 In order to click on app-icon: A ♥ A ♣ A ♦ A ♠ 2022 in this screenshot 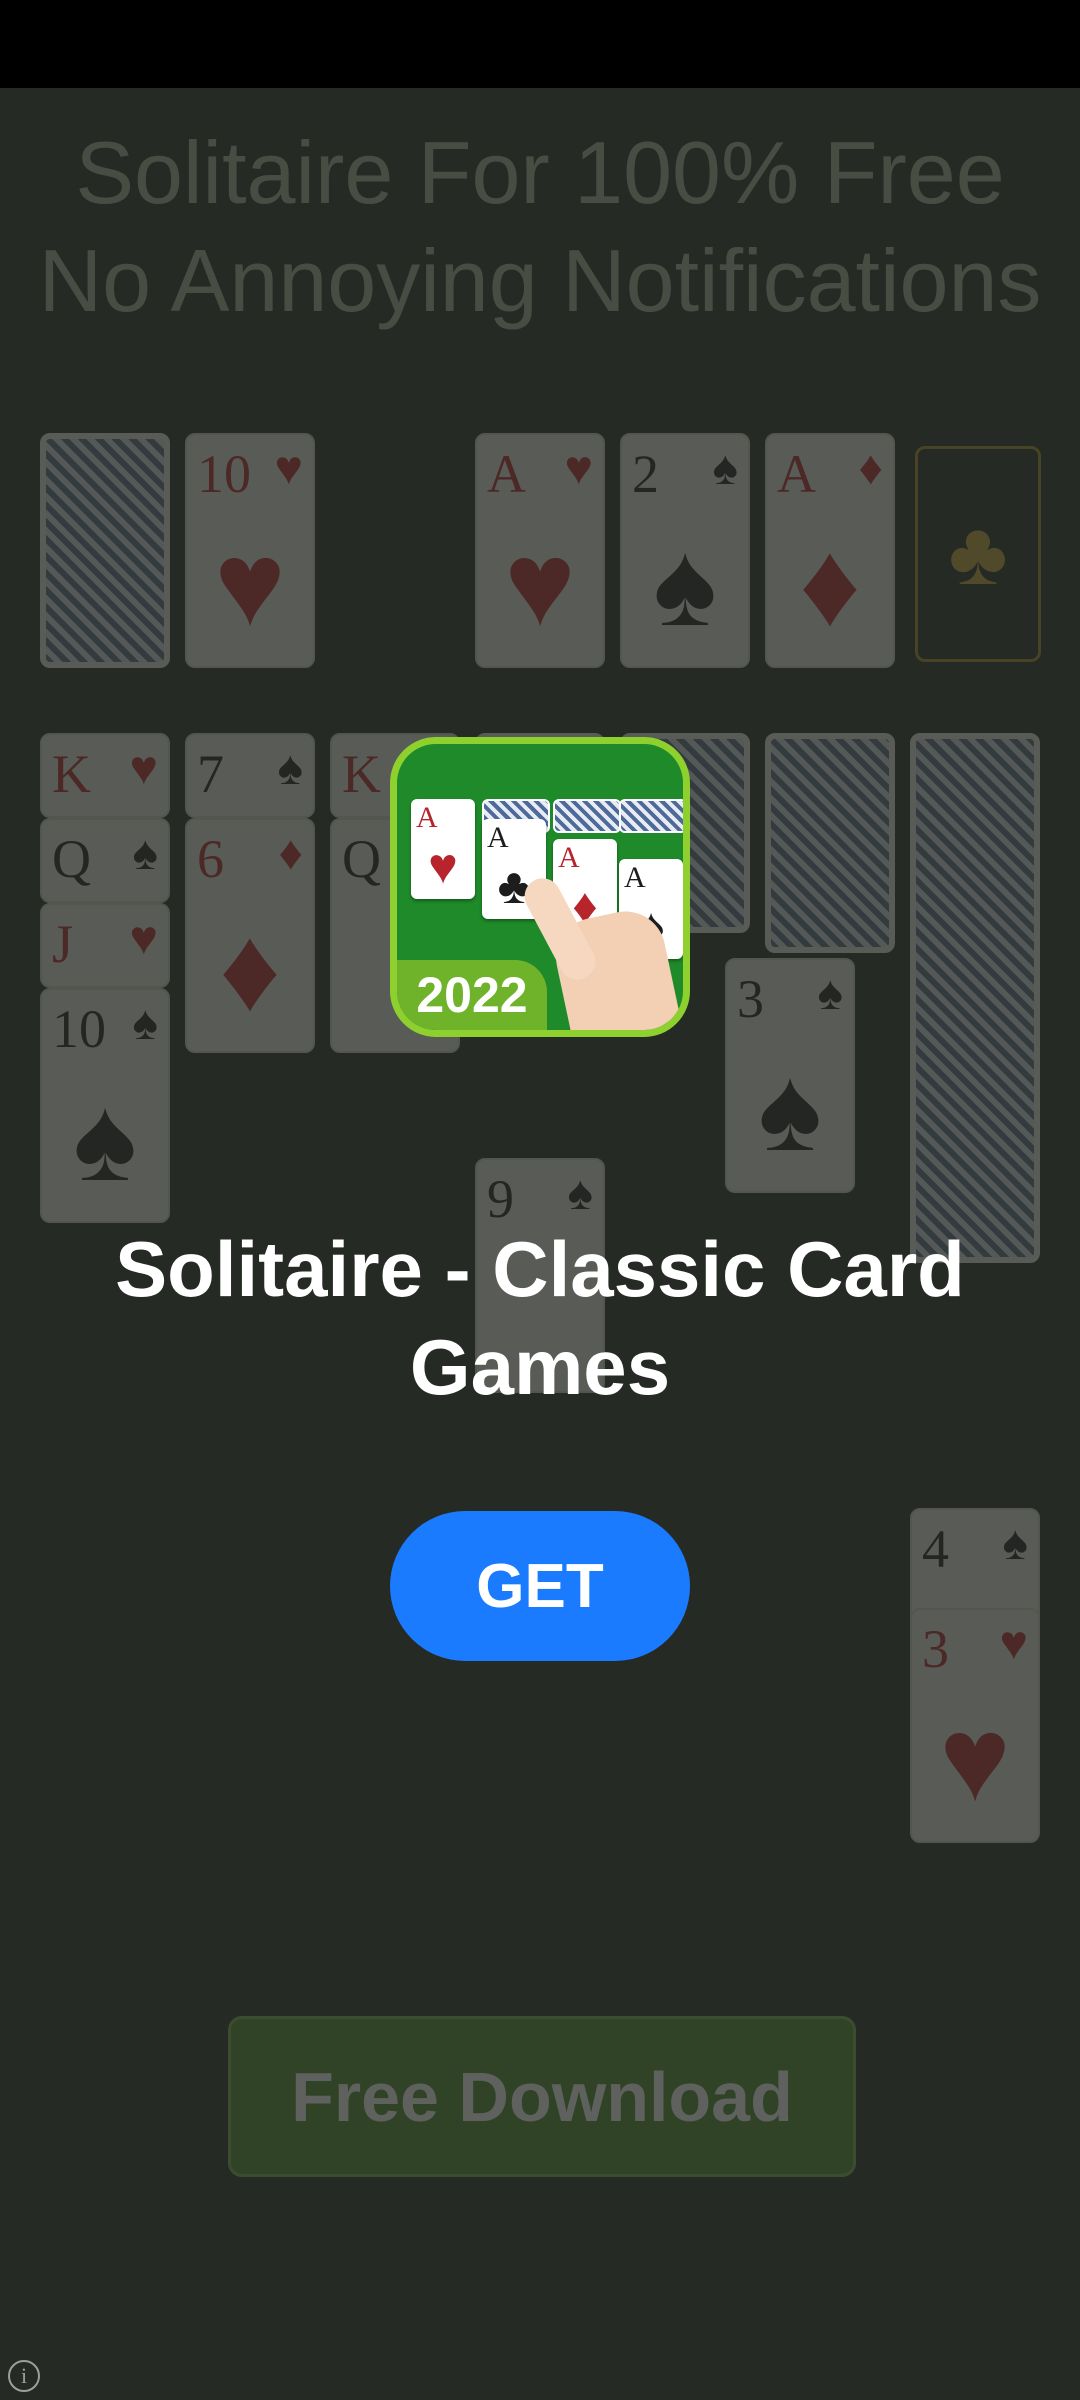, I will do `click(540, 887)`.